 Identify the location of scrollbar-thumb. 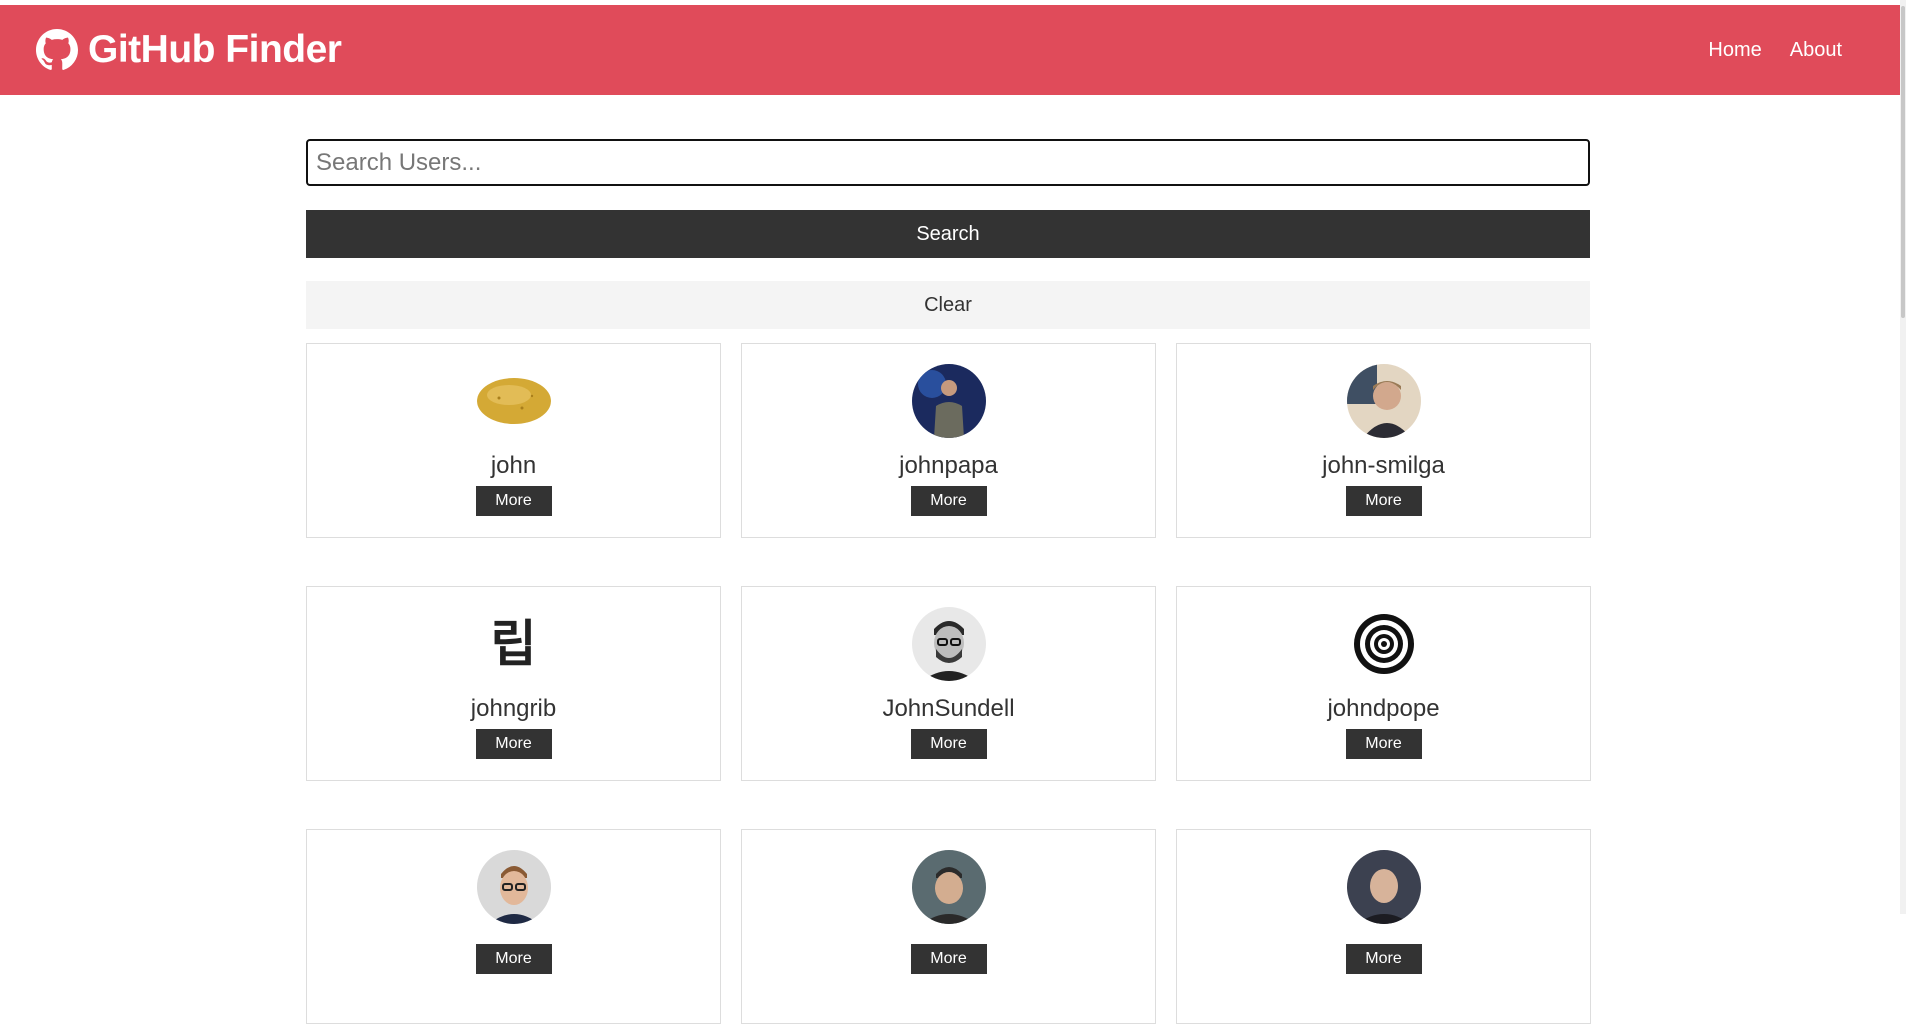
(1903, 162).